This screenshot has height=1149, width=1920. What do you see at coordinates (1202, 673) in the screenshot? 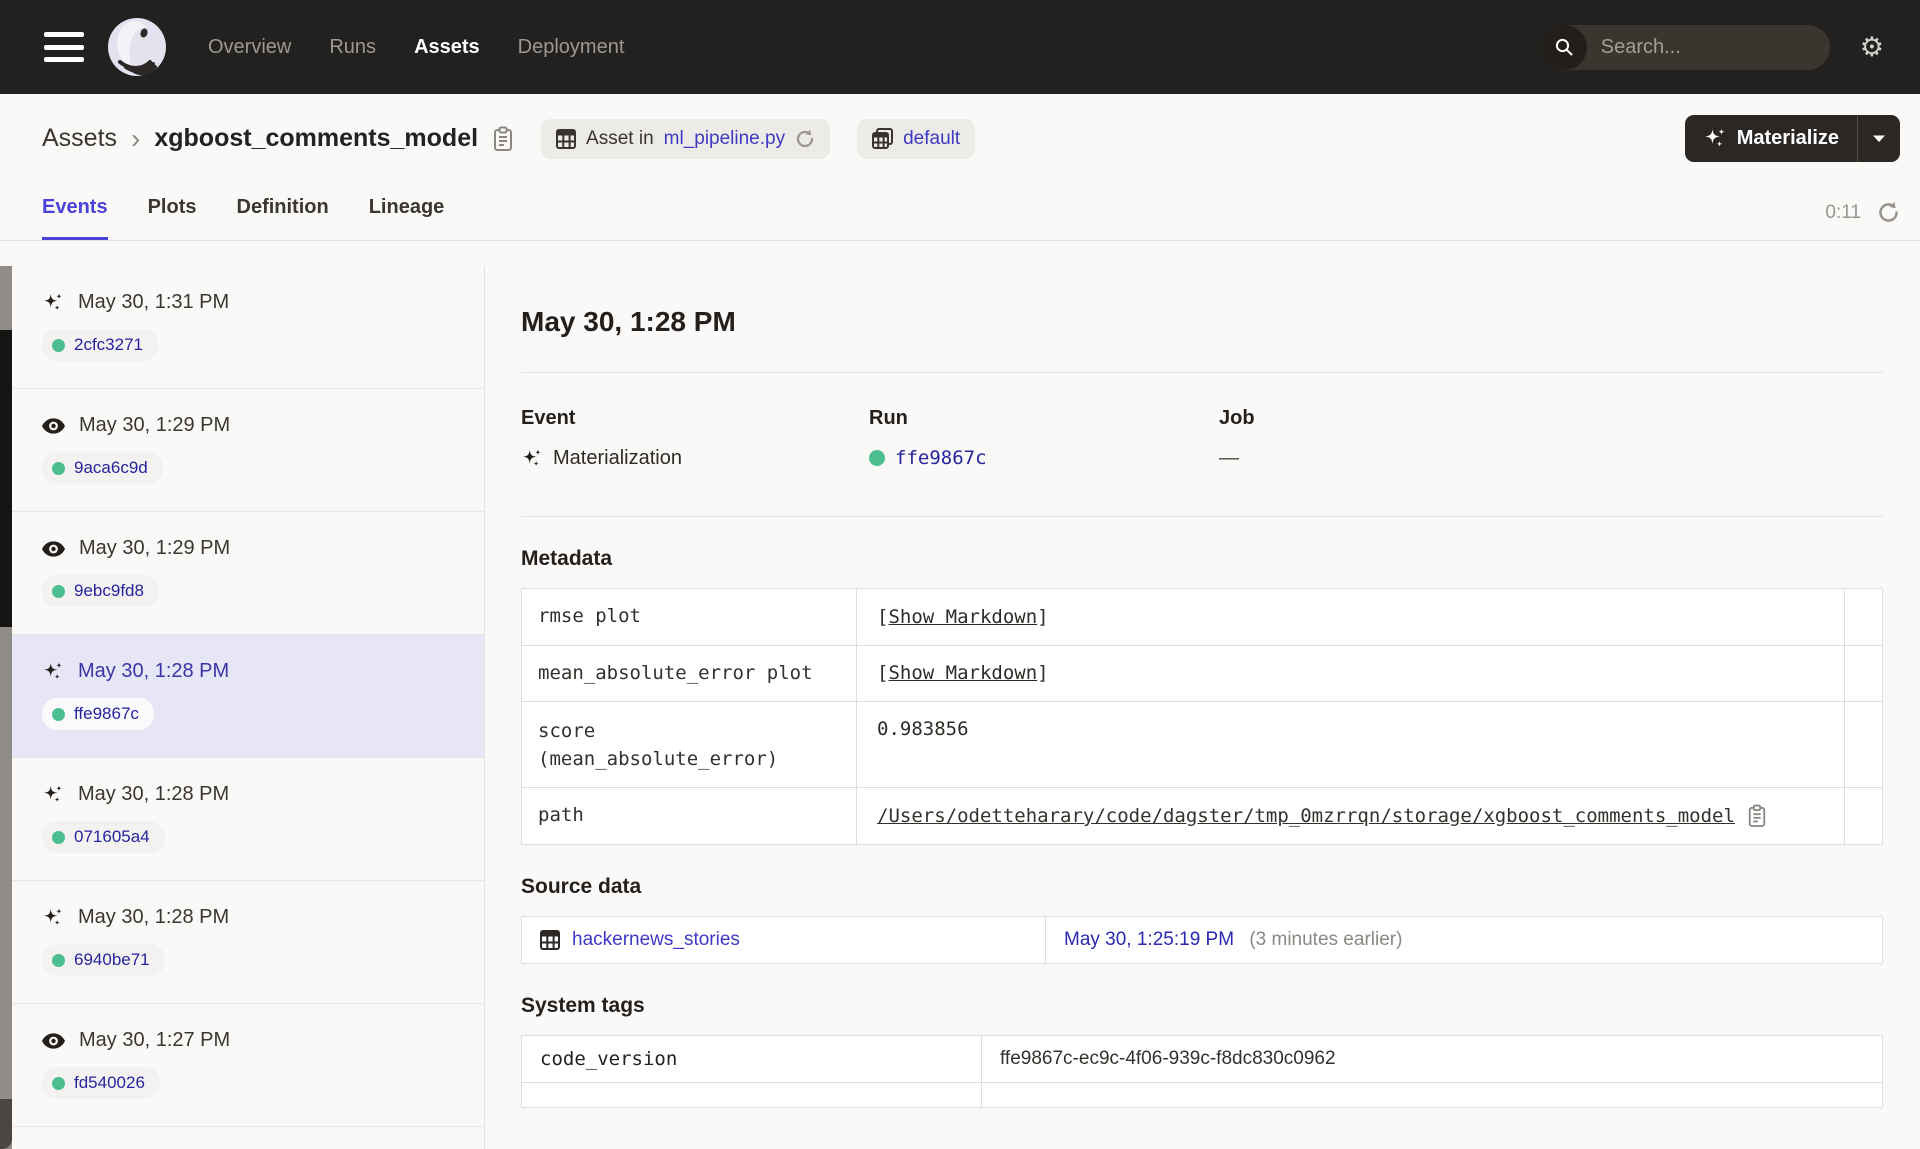
I see `metadata-row: mean_absolute_error plot [Show Markdown]` at bounding box center [1202, 673].